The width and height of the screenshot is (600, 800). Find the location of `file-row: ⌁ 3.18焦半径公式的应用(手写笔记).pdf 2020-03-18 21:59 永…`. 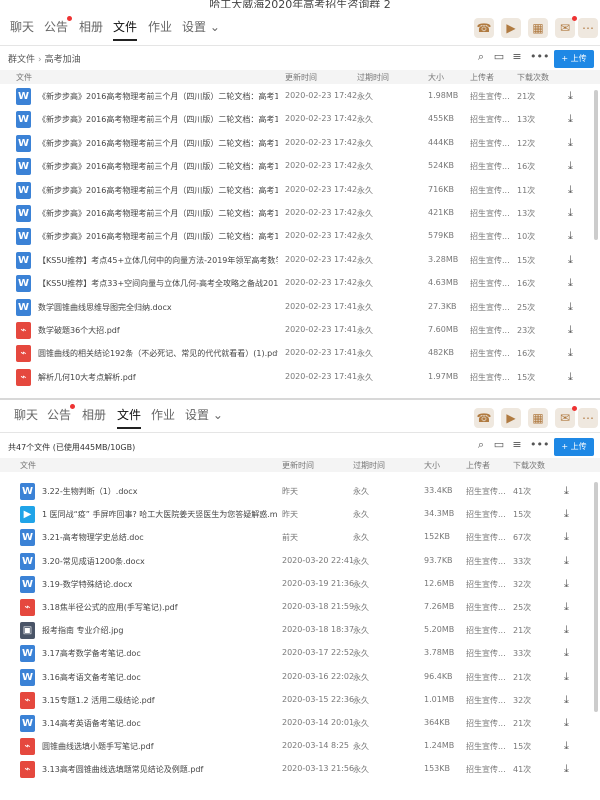

file-row: ⌁ 3.18焦半径公式的应用(手写笔记).pdf 2020-03-18 21:59 永… is located at coordinates (300, 607).